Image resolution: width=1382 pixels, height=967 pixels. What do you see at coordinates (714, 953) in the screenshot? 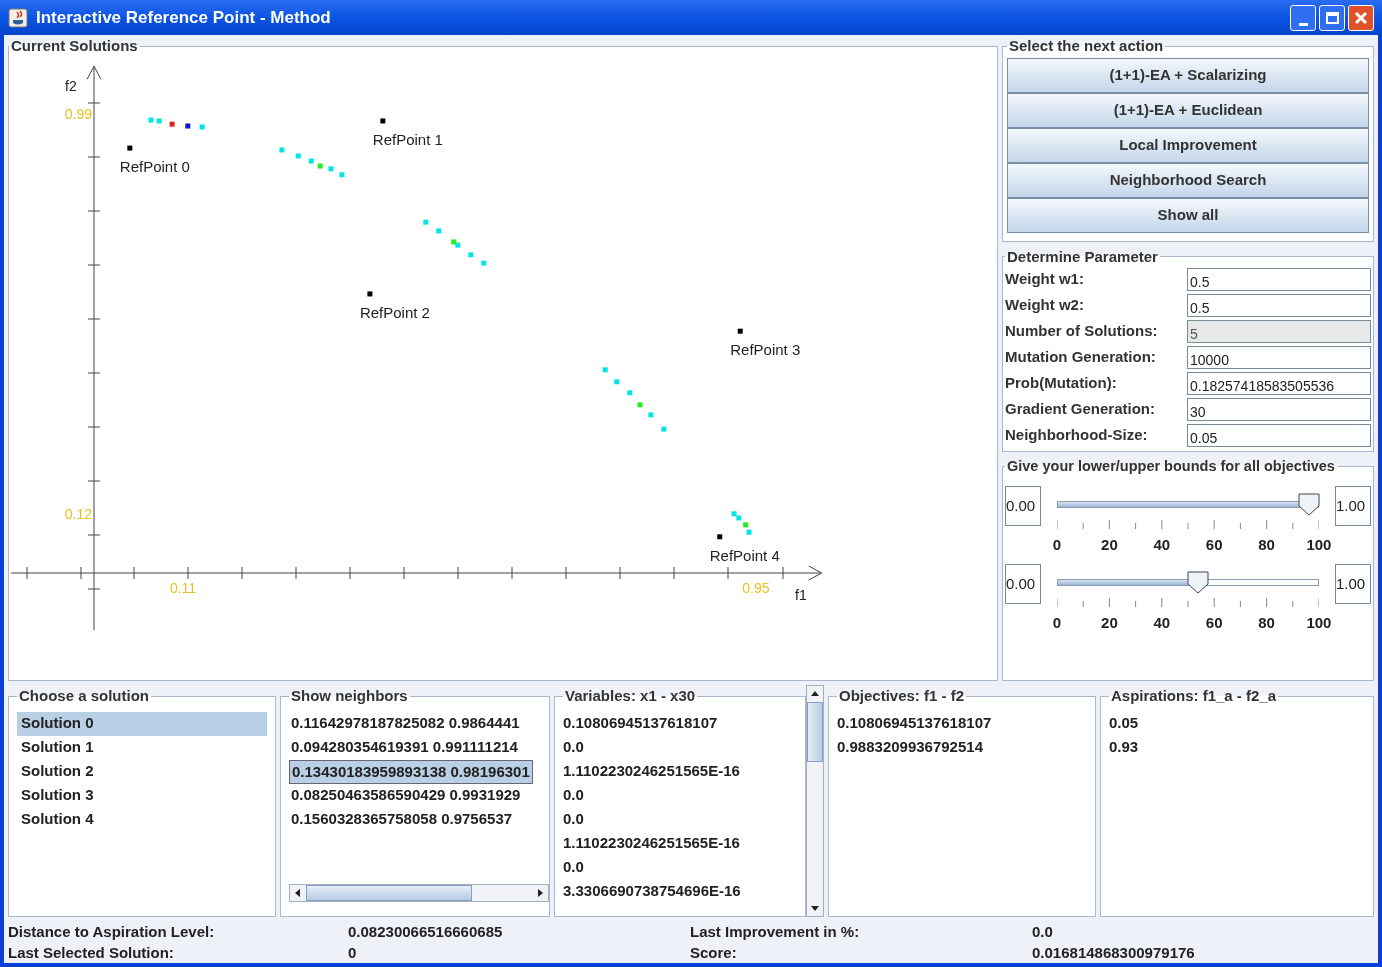
I see `status-label: Score:` at bounding box center [714, 953].